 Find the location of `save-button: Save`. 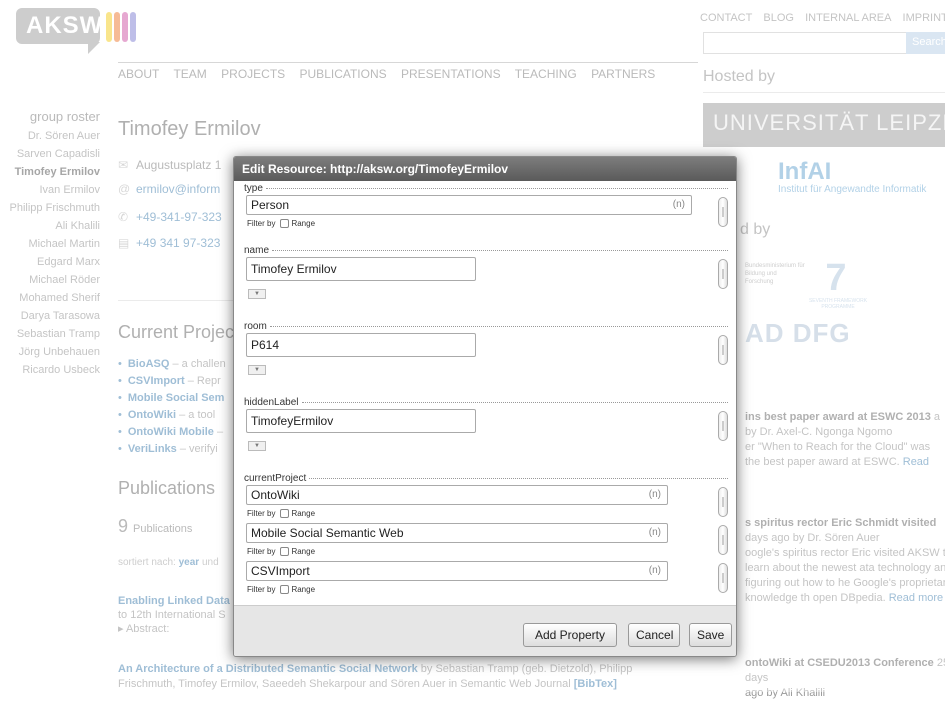

save-button: Save is located at coordinates (710, 635).